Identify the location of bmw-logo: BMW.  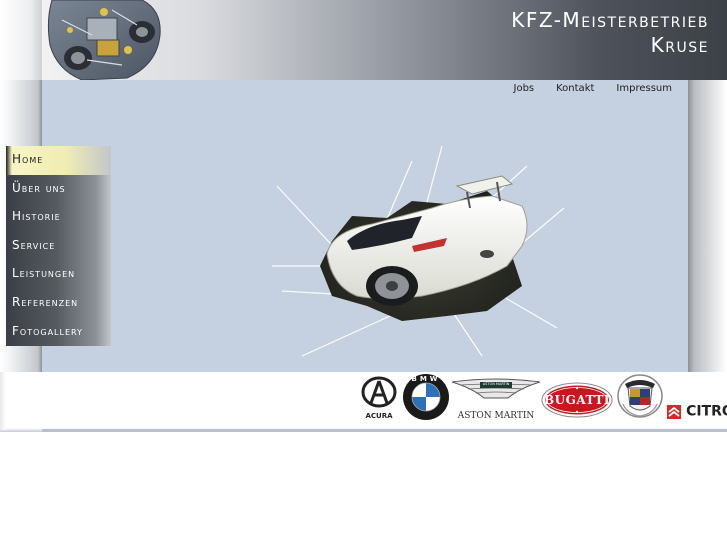
(426, 397).